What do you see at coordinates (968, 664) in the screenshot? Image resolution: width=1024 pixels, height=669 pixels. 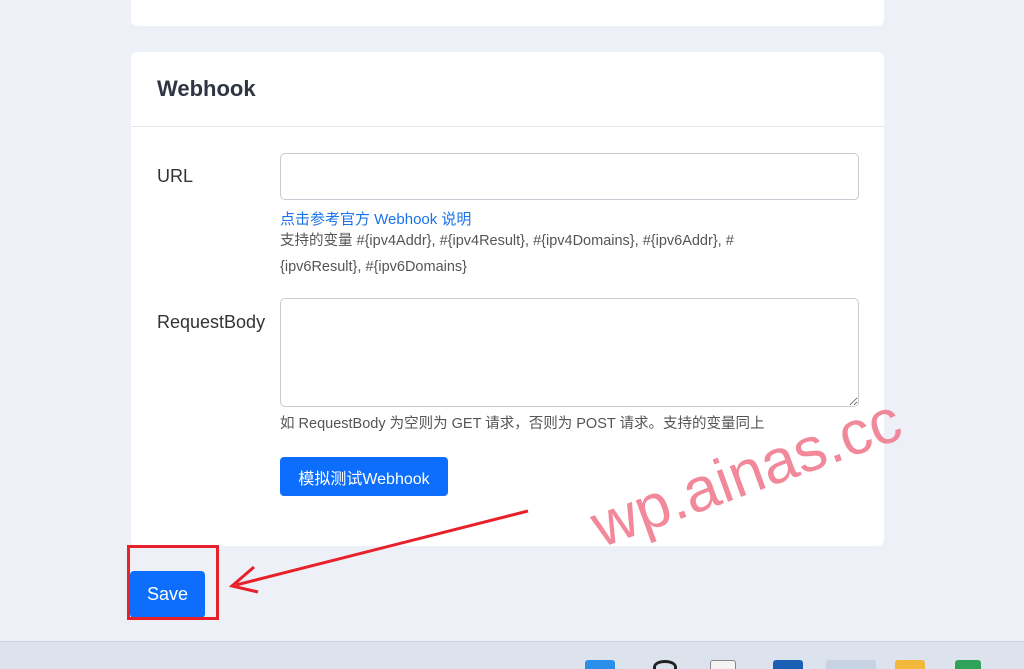 I see `app-icon` at bounding box center [968, 664].